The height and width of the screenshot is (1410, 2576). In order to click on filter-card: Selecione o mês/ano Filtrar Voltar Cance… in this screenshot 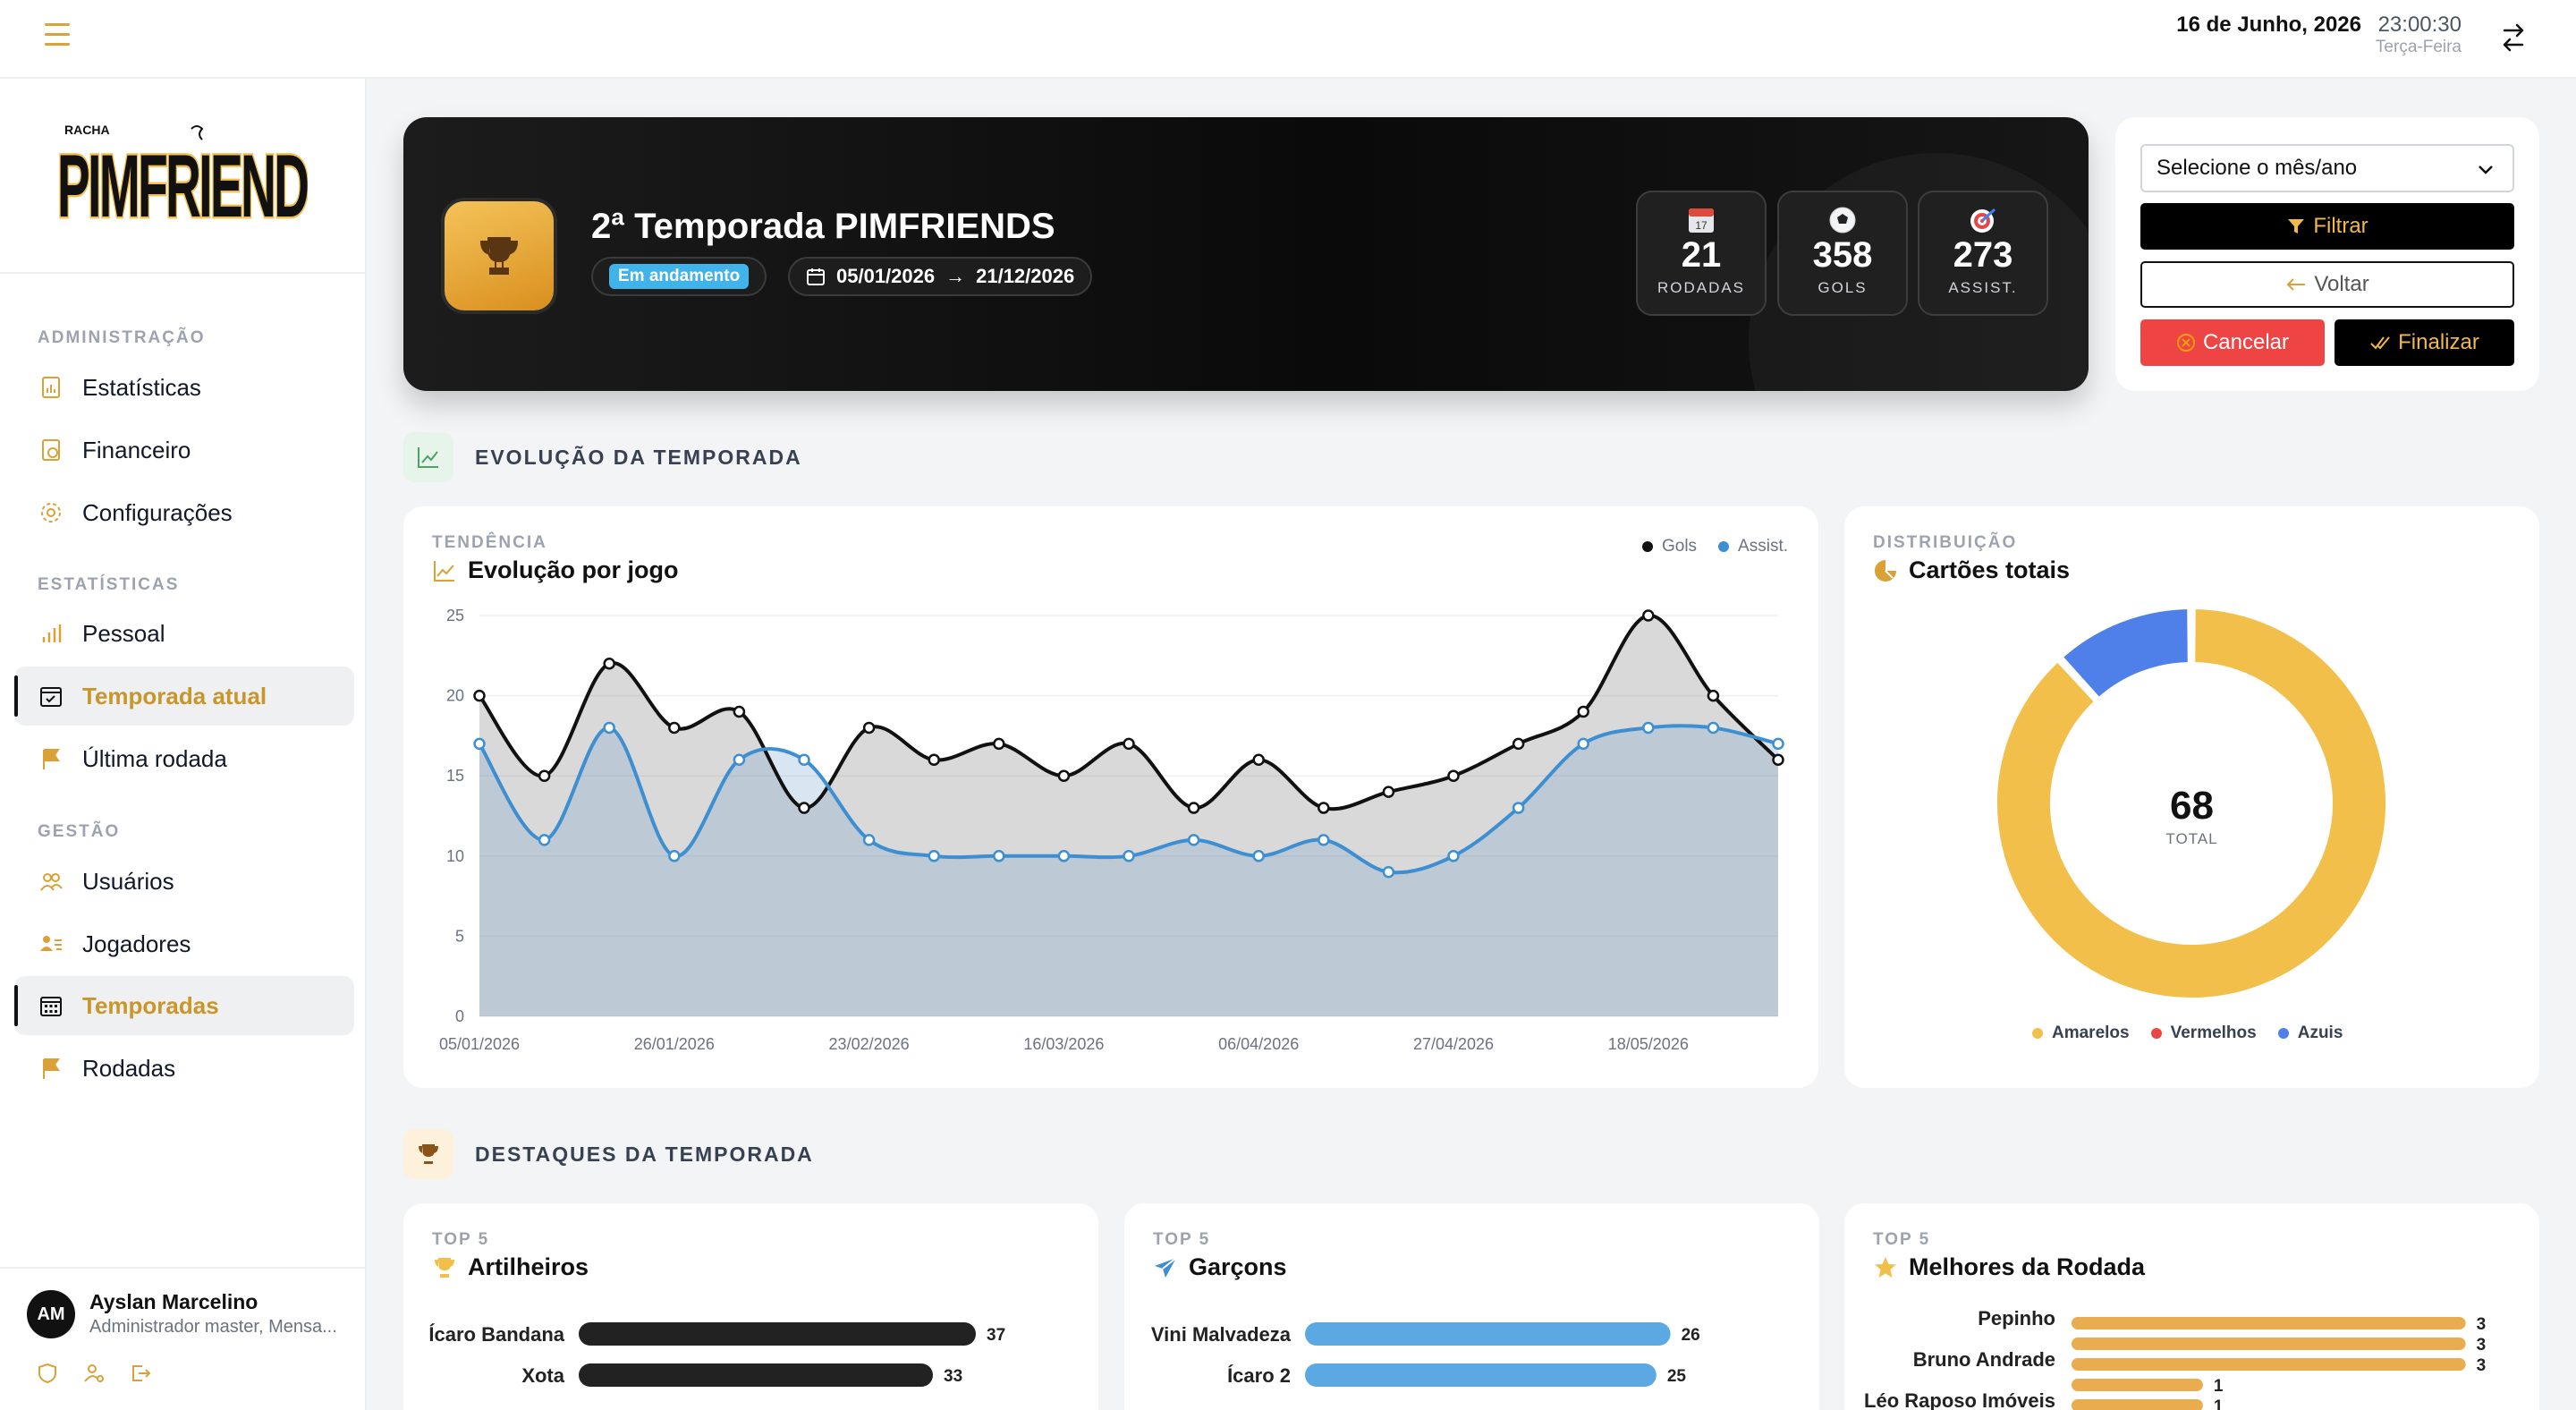, I will do `click(2327, 254)`.